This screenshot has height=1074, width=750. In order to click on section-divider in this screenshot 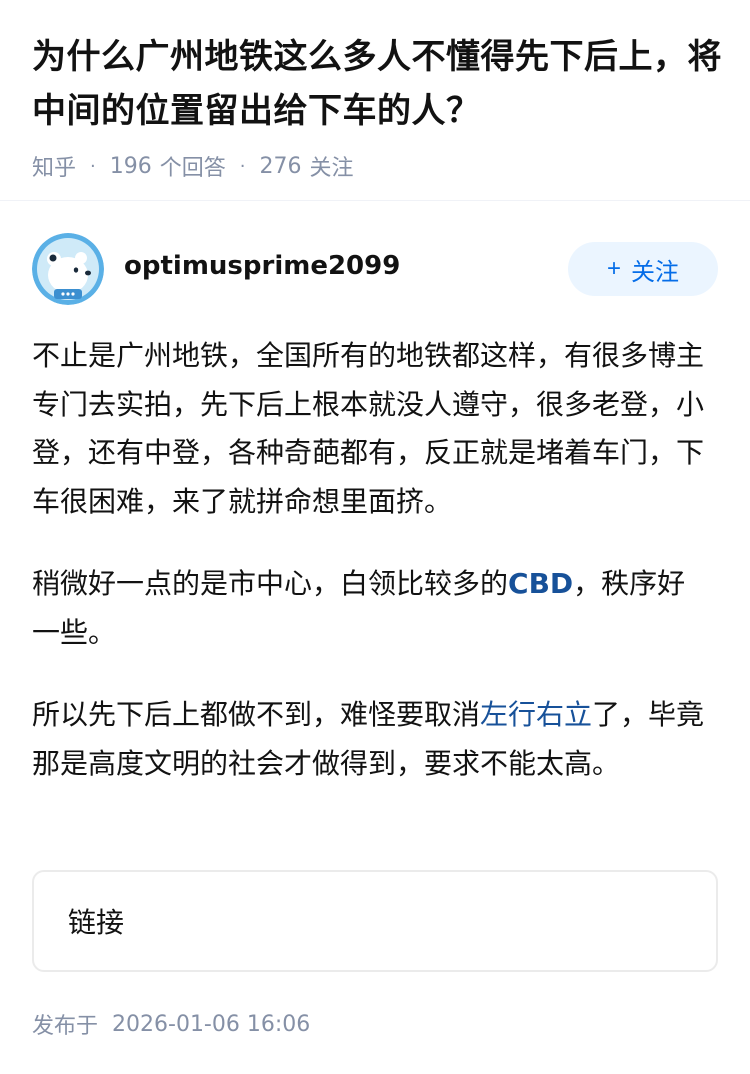, I will do `click(375, 200)`.